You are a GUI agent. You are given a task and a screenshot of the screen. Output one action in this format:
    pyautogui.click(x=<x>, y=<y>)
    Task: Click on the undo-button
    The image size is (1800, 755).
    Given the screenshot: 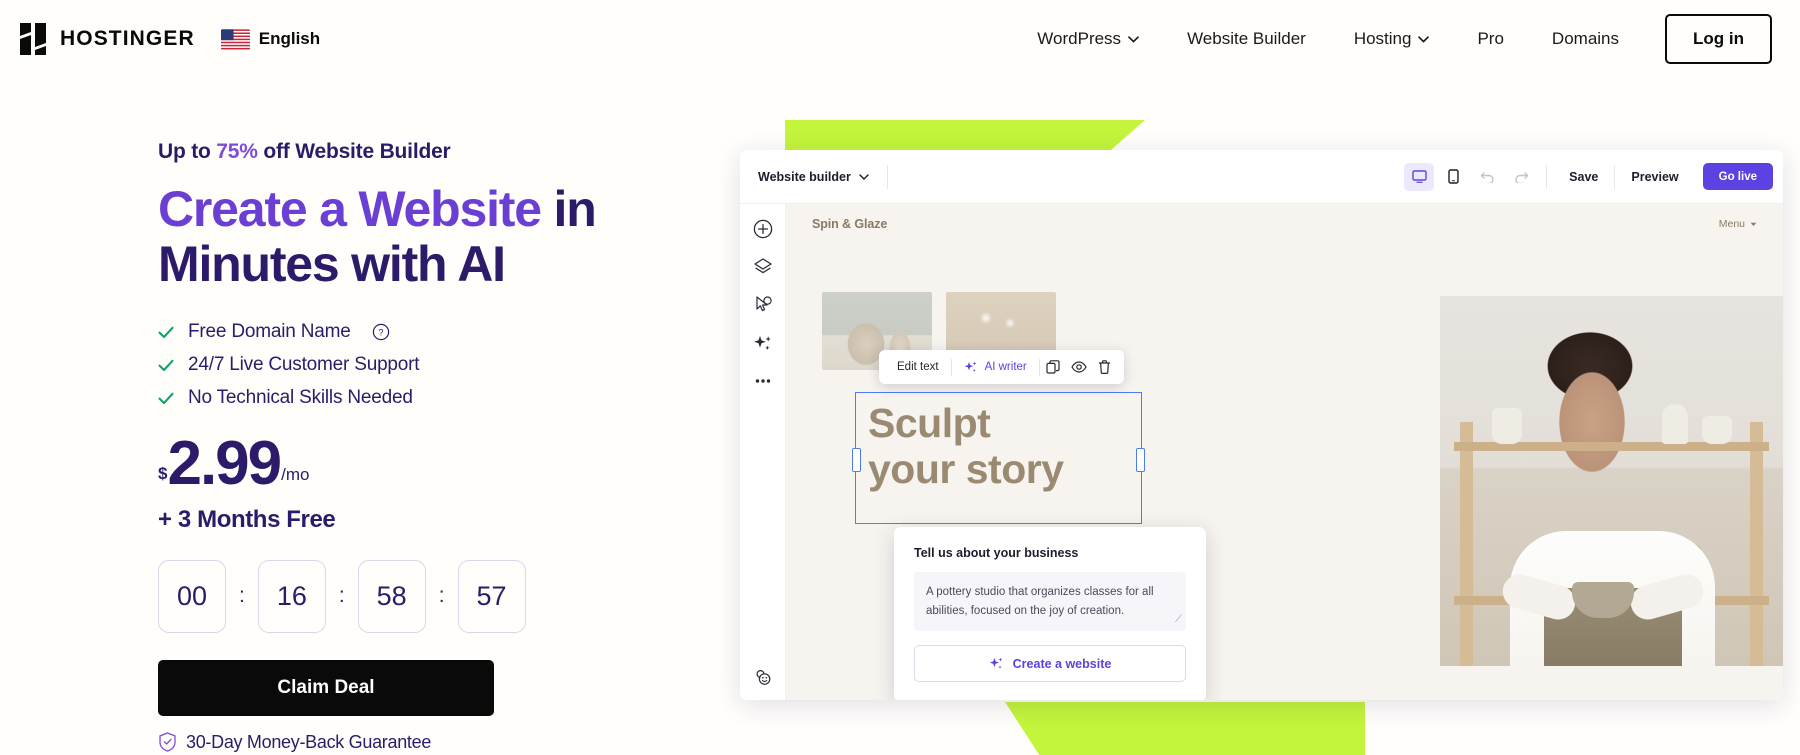 What is the action you would take?
    pyautogui.click(x=1487, y=177)
    